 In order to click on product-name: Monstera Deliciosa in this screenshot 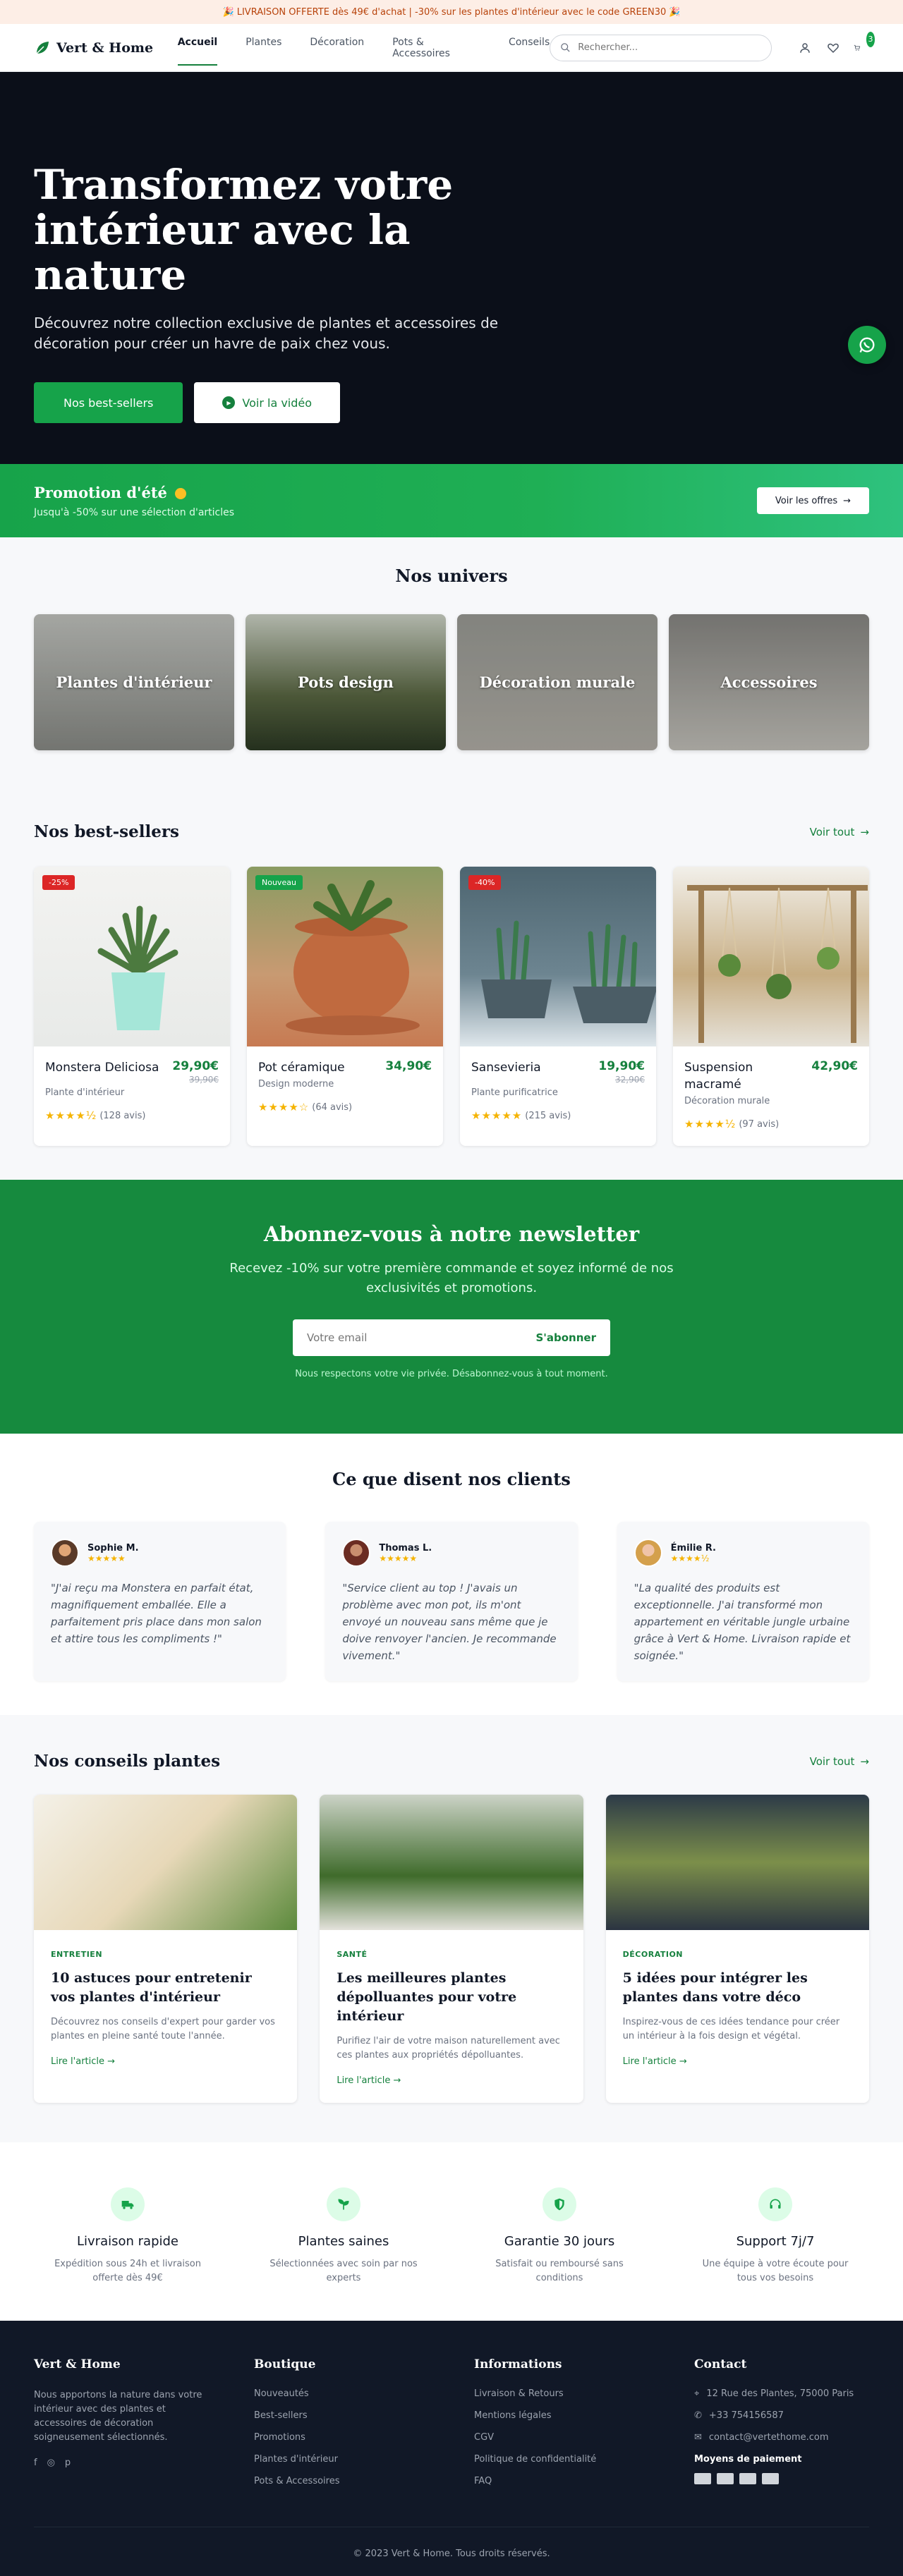, I will do `click(102, 1068)`.